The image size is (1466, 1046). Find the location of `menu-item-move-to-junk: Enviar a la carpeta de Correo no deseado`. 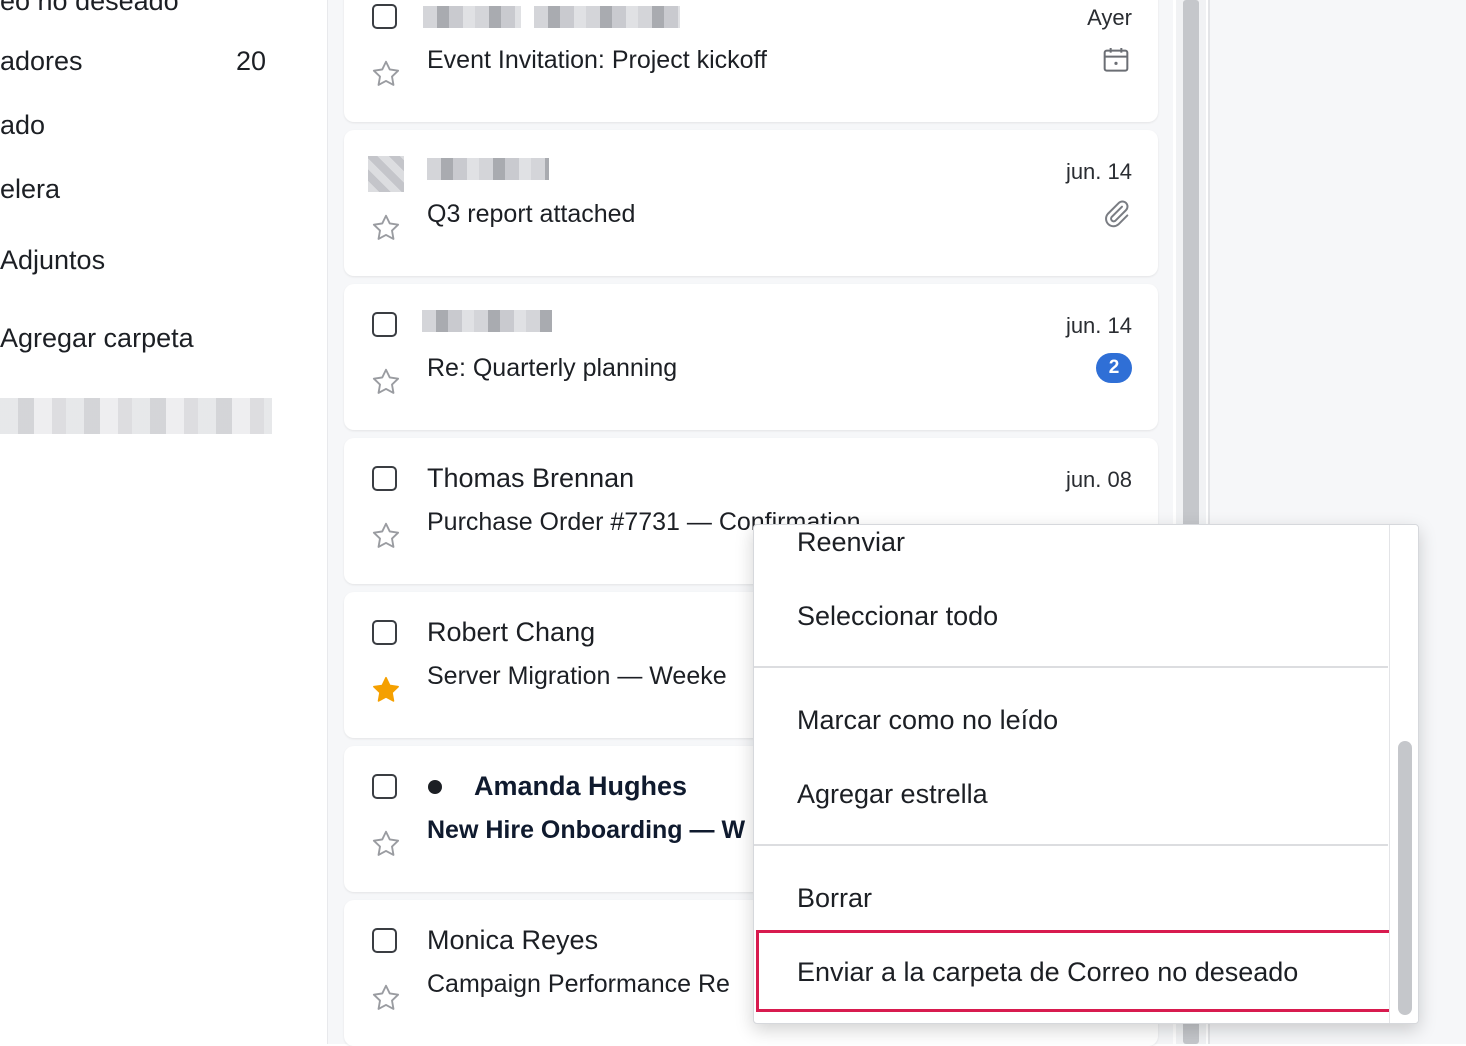

menu-item-move-to-junk: Enviar a la carpeta de Correo no deseado is located at coordinates (1047, 972).